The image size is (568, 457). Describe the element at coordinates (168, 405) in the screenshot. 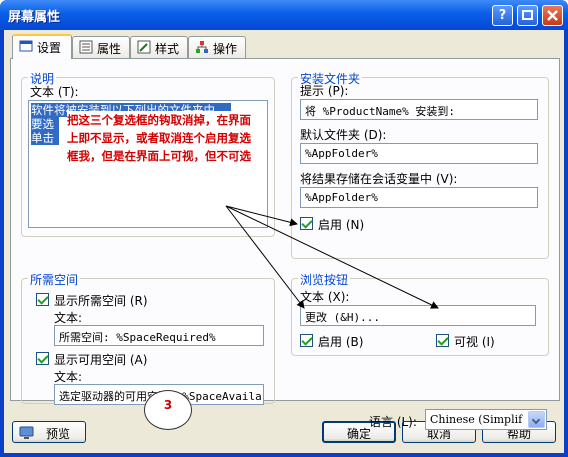

I see `marker-number: 3` at that location.